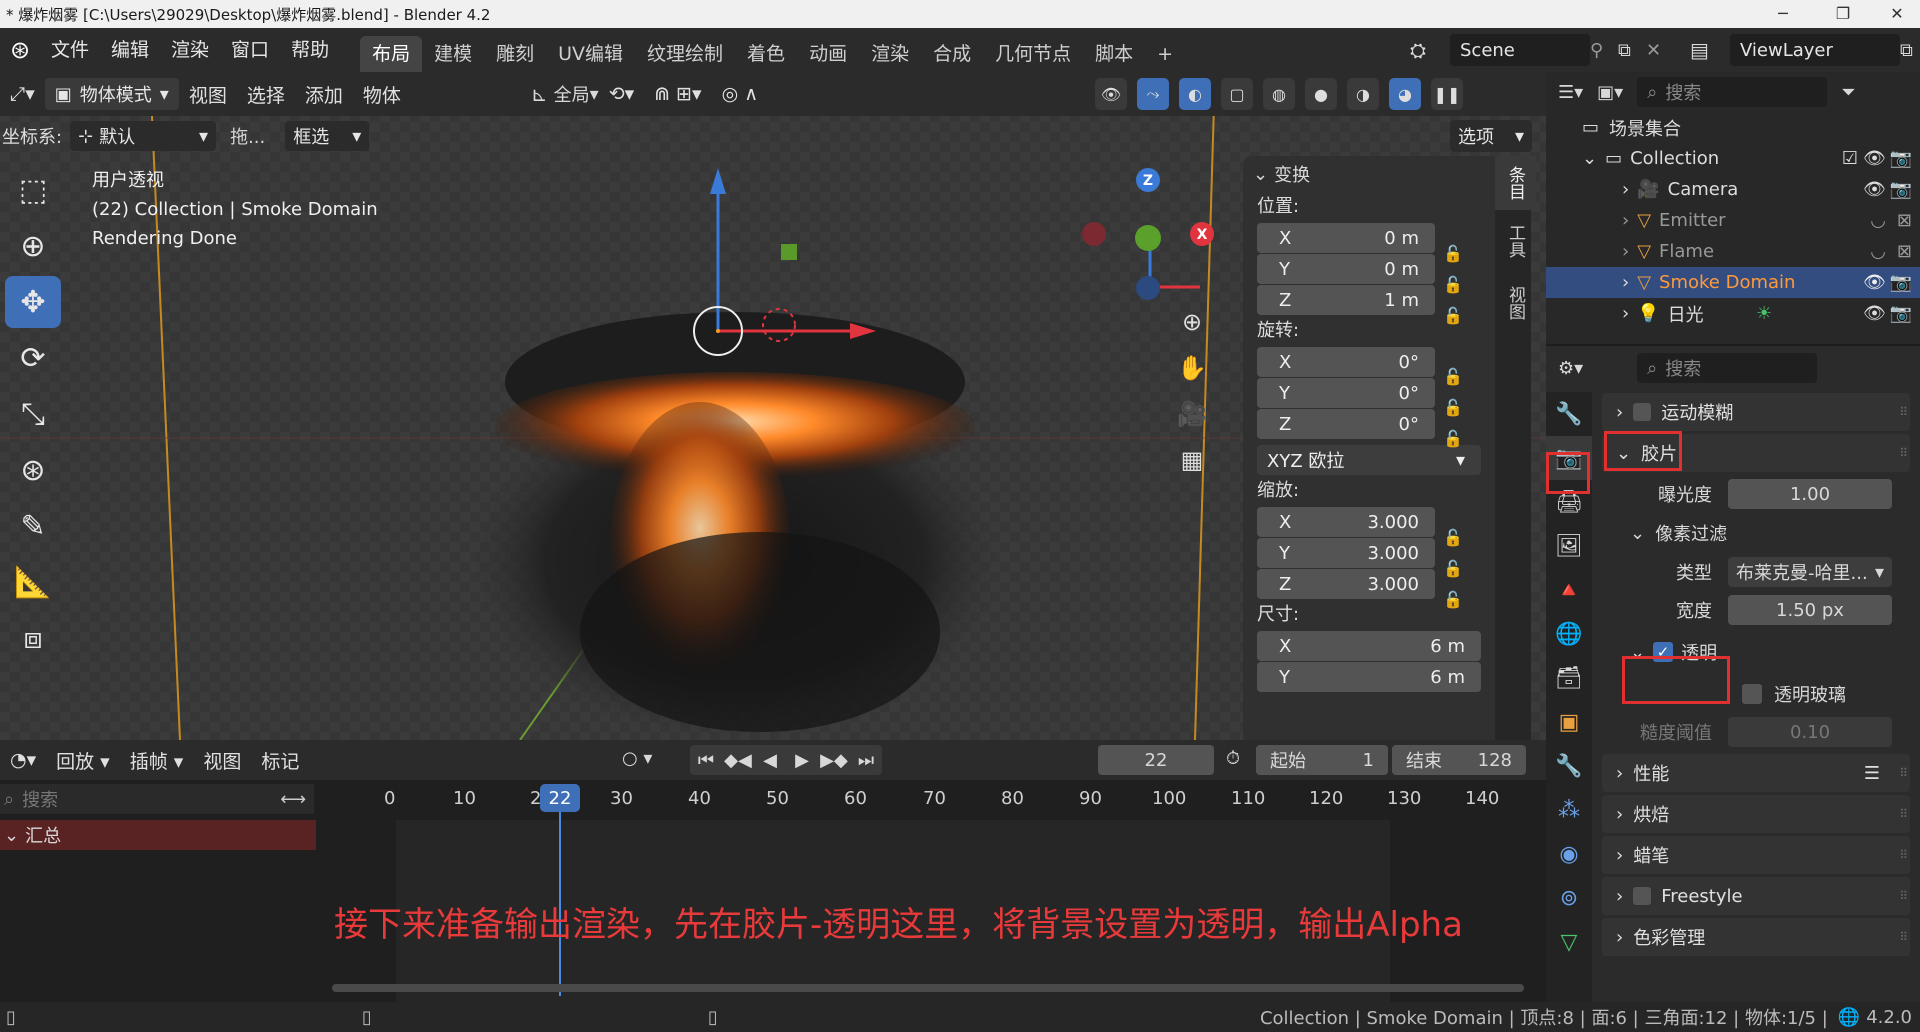  Describe the element at coordinates (33, 358) in the screenshot. I see `rotate-tool-icon: ⟳` at that location.